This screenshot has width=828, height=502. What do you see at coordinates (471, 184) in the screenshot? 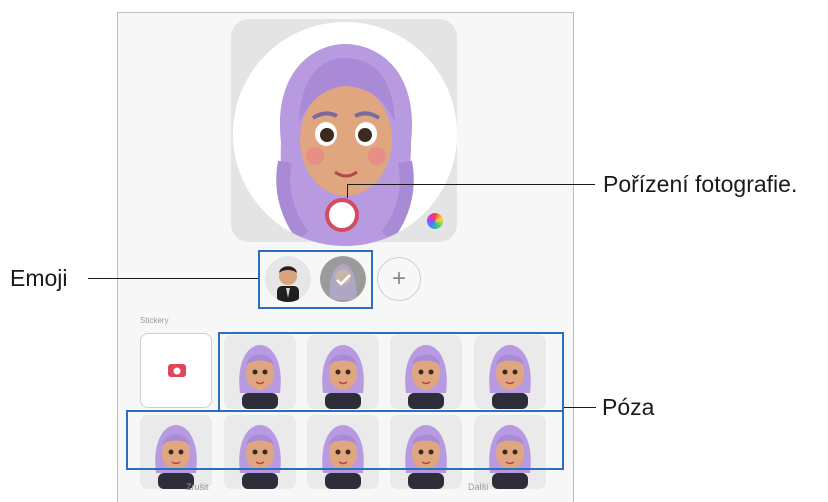
I see `photo-callout-line` at bounding box center [471, 184].